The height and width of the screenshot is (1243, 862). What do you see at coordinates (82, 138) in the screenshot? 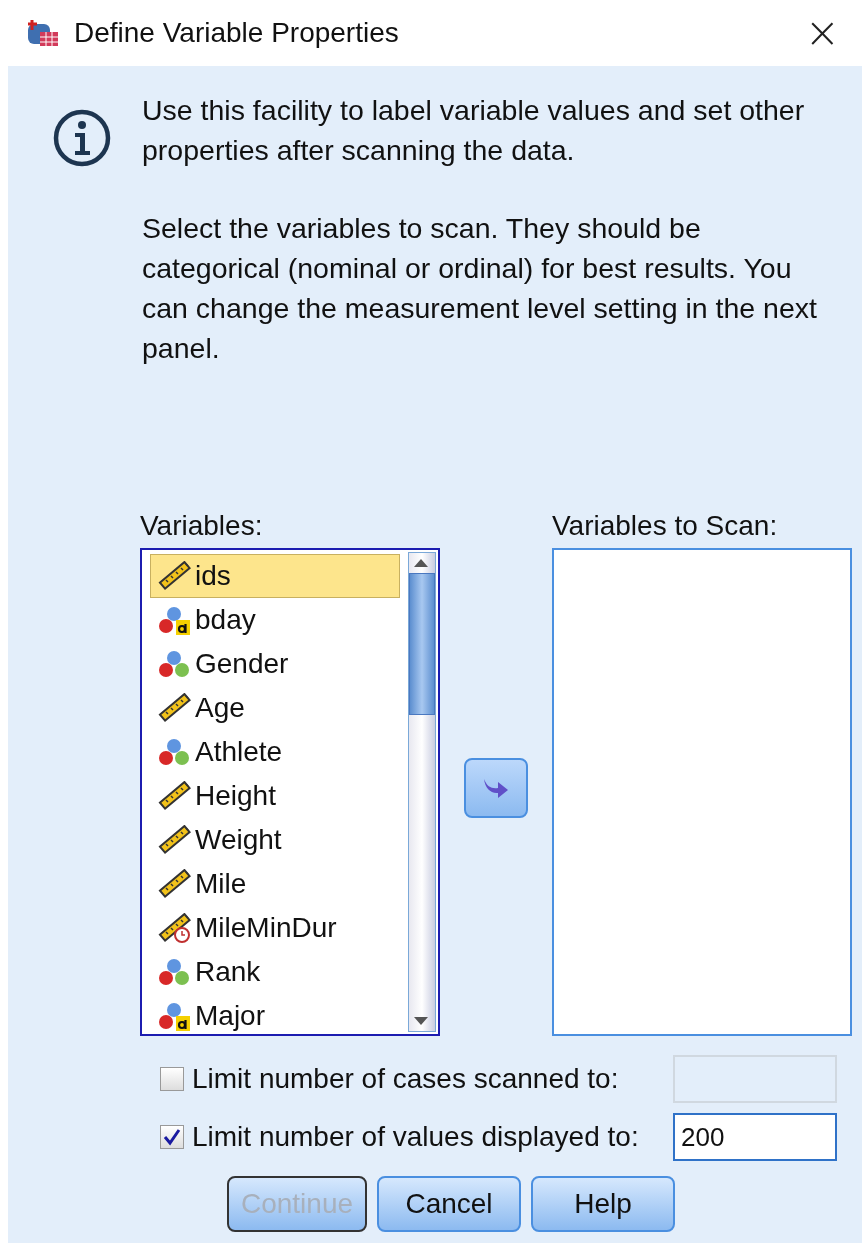
I see `info-icon` at bounding box center [82, 138].